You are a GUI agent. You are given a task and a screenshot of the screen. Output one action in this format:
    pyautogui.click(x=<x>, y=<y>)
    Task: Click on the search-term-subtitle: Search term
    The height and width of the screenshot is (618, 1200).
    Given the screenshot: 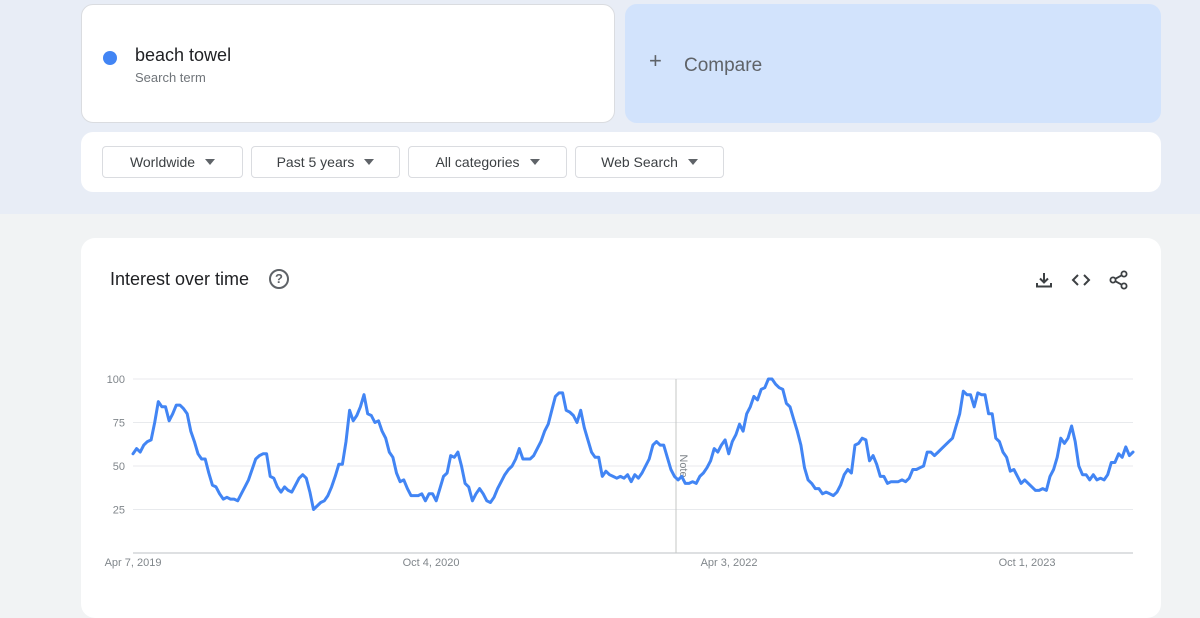 What is the action you would take?
    pyautogui.click(x=170, y=77)
    